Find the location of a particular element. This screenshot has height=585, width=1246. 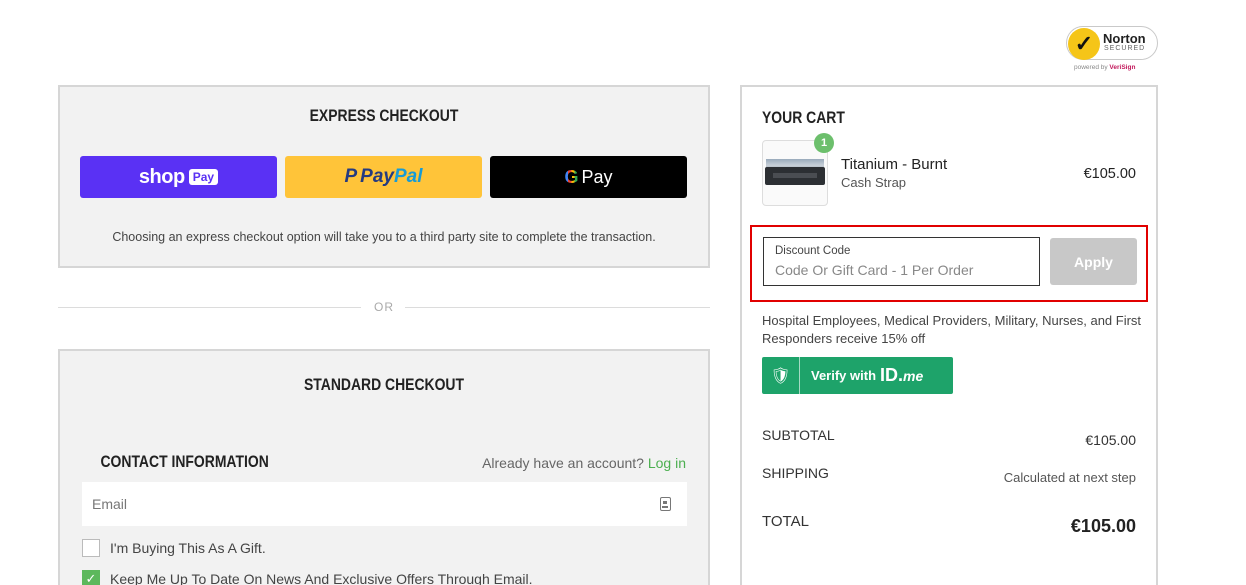

idme-logo-me: me is located at coordinates (913, 376).